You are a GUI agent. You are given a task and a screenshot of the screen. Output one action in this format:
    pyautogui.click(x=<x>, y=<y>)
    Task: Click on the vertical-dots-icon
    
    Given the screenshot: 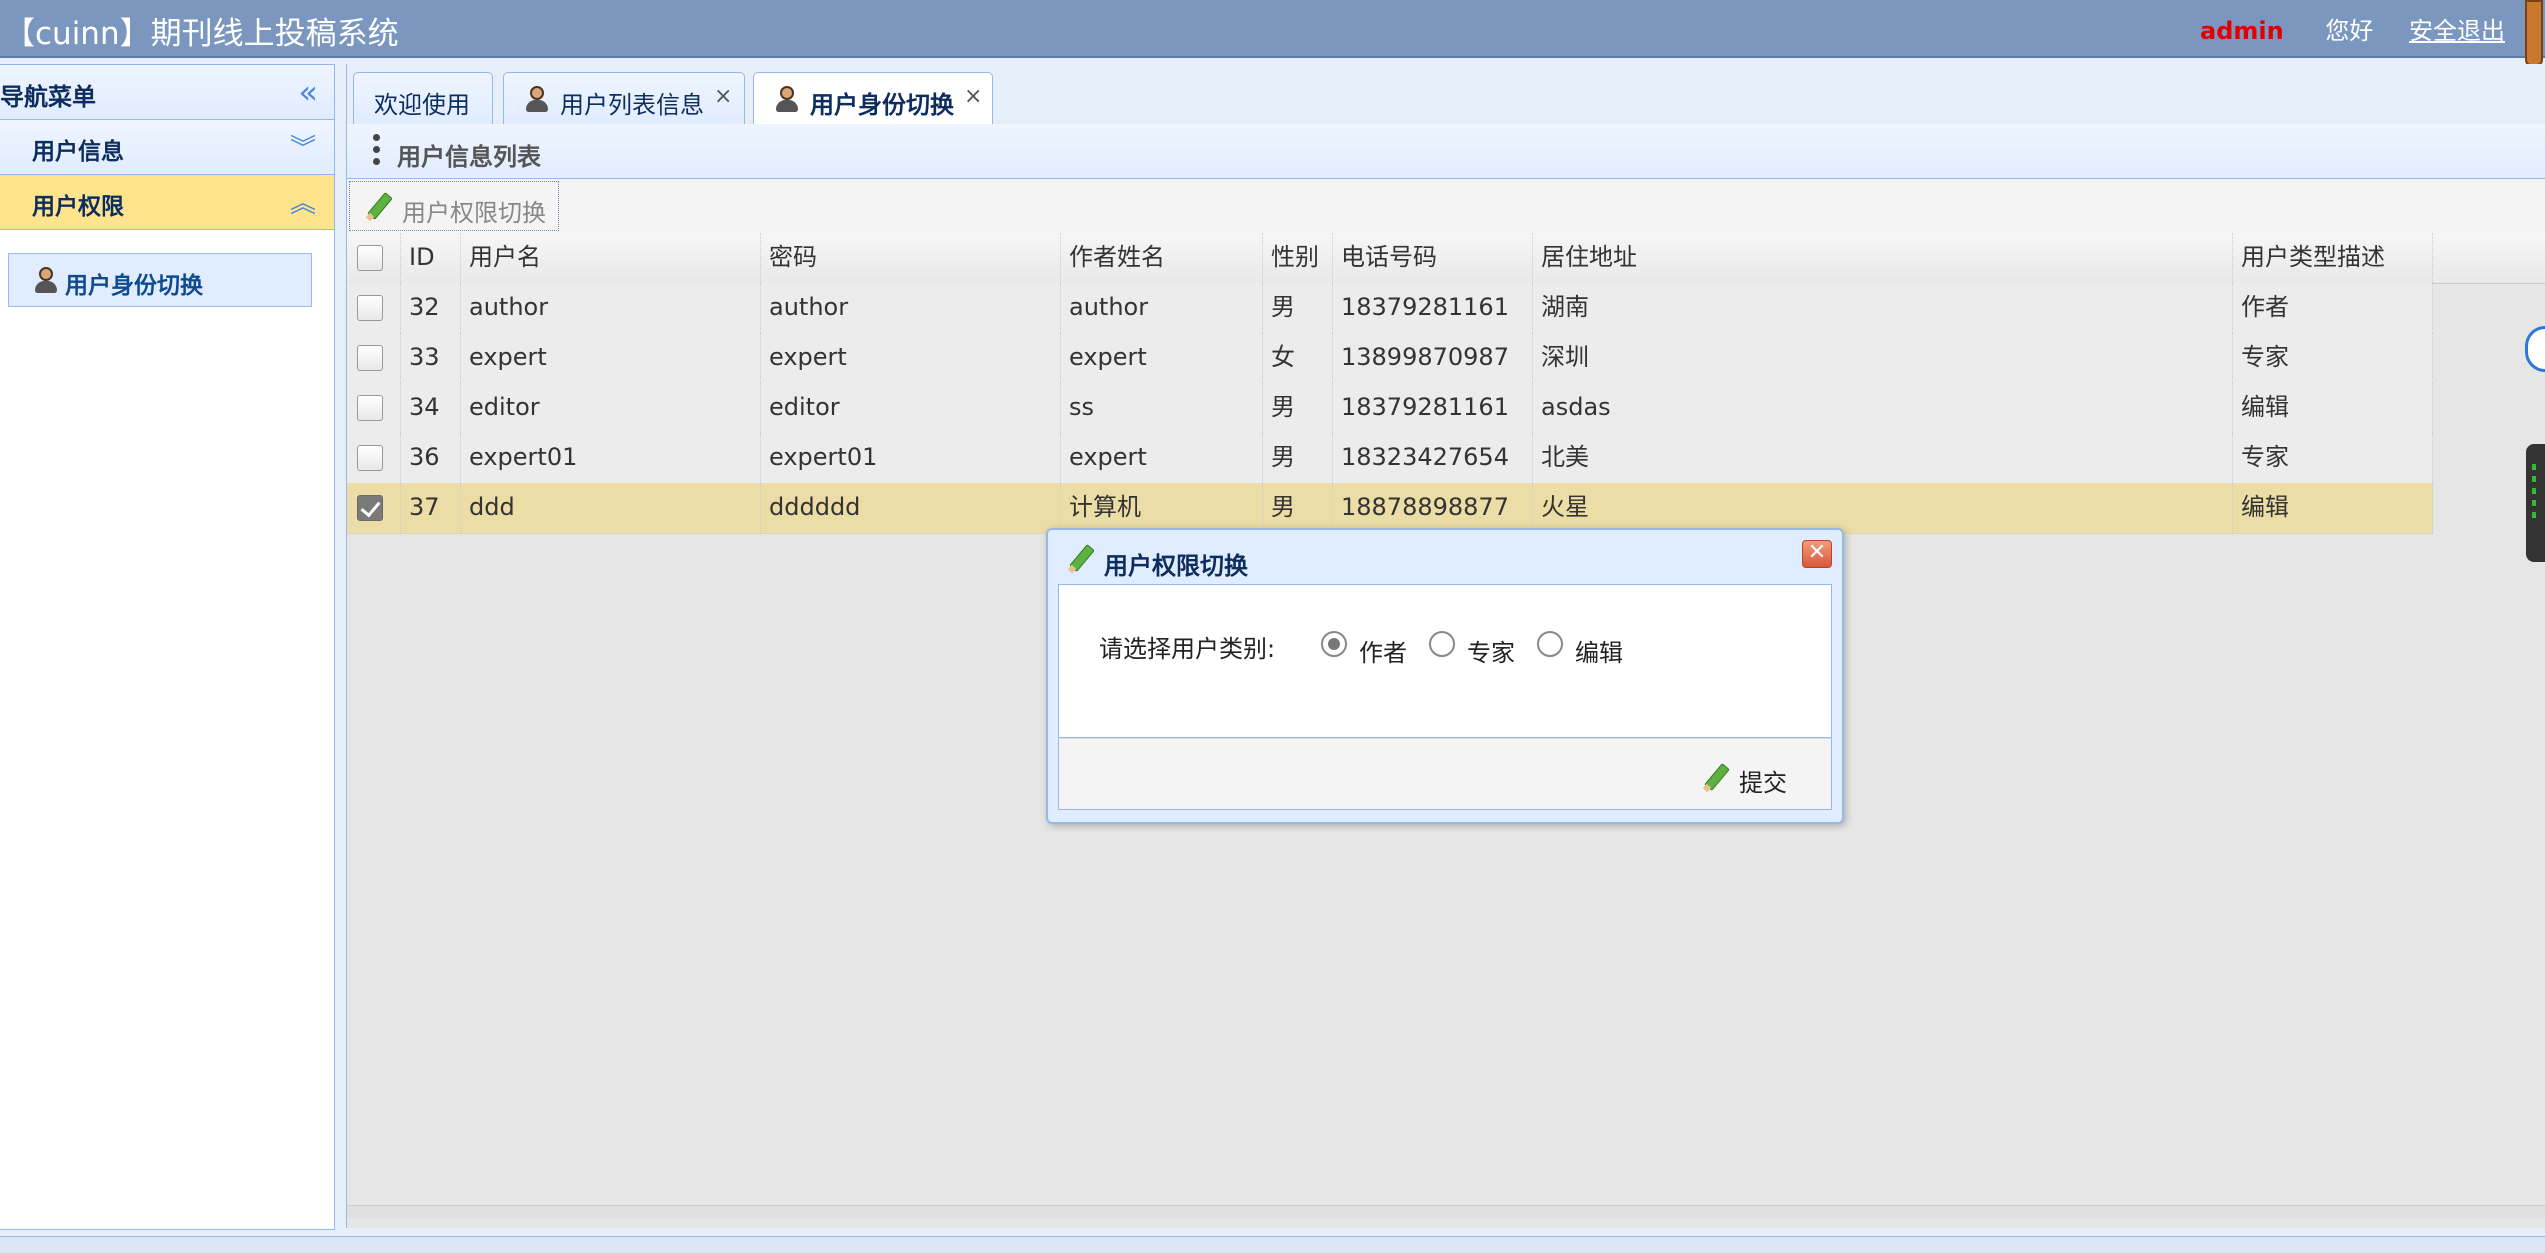 What is the action you would take?
    pyautogui.click(x=377, y=152)
    